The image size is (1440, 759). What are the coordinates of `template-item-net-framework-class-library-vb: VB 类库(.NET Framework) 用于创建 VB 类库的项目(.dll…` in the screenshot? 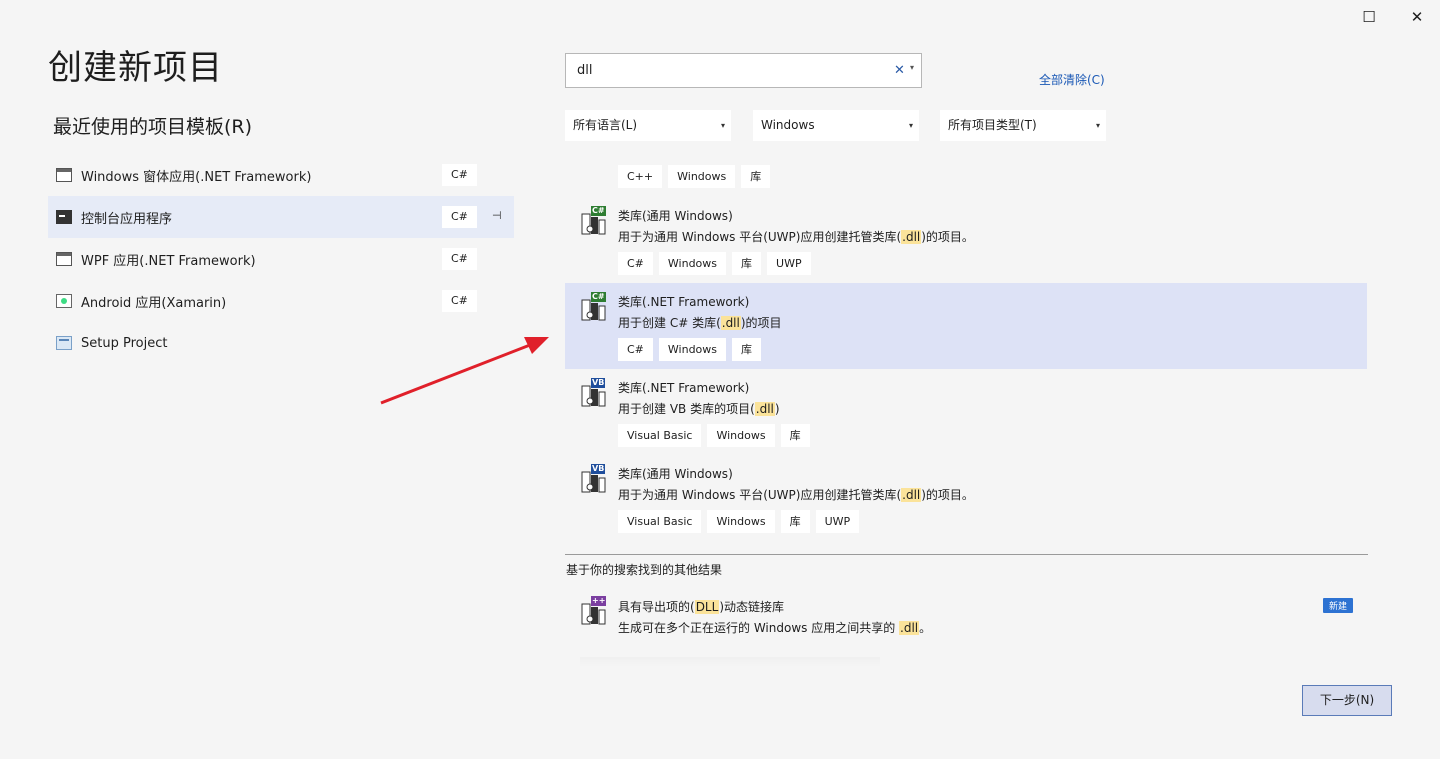 It's located at (966, 412).